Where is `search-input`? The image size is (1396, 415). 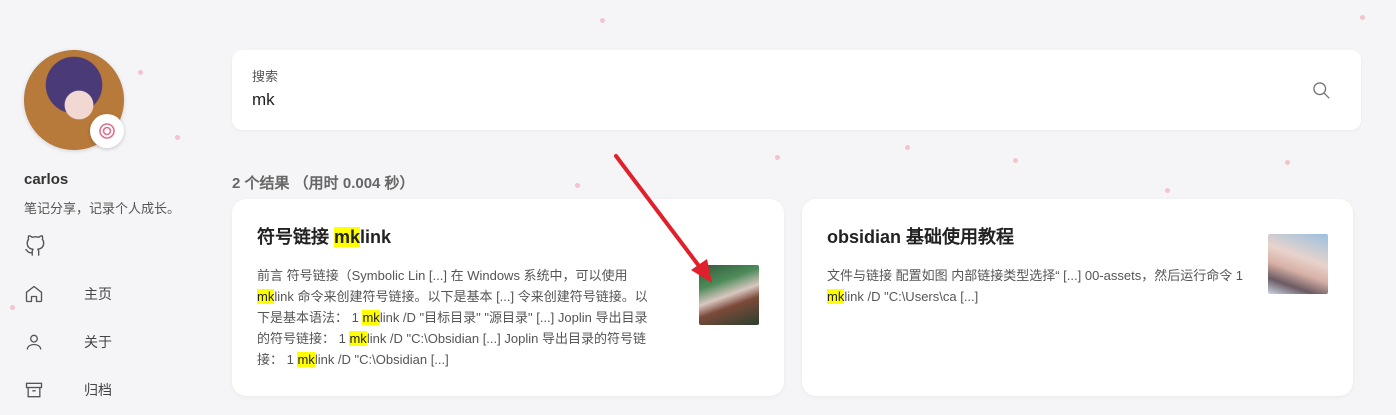 search-input is located at coordinates (752, 100).